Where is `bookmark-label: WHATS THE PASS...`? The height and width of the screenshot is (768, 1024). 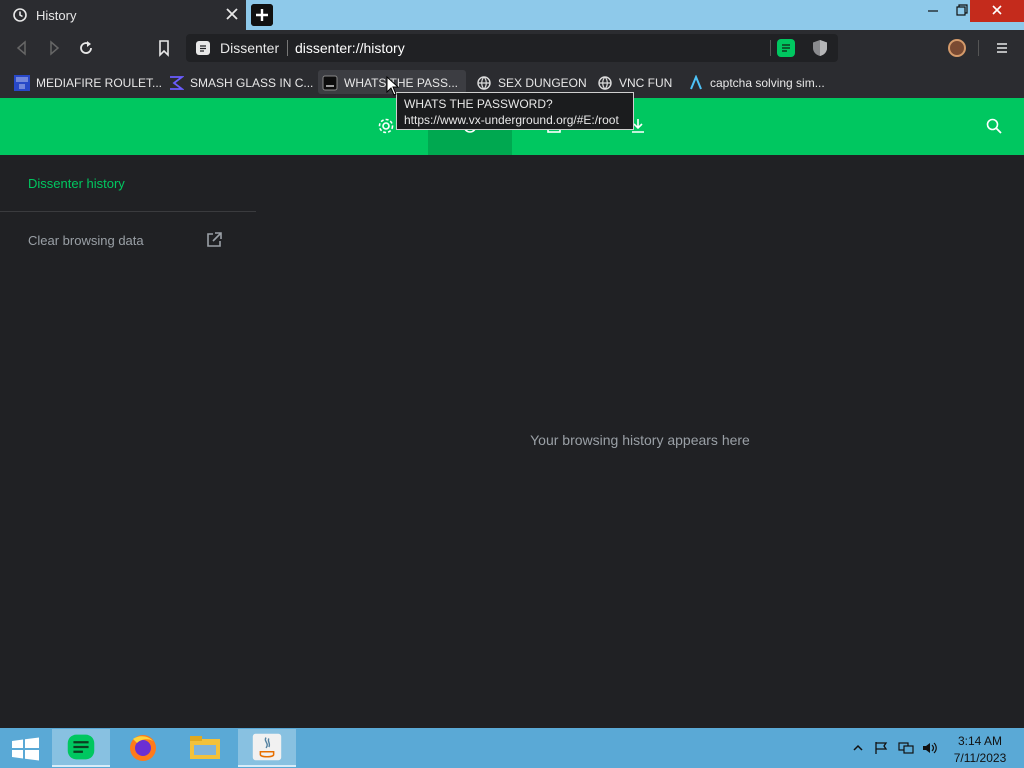
bookmark-label: WHATS THE PASS... is located at coordinates (401, 83).